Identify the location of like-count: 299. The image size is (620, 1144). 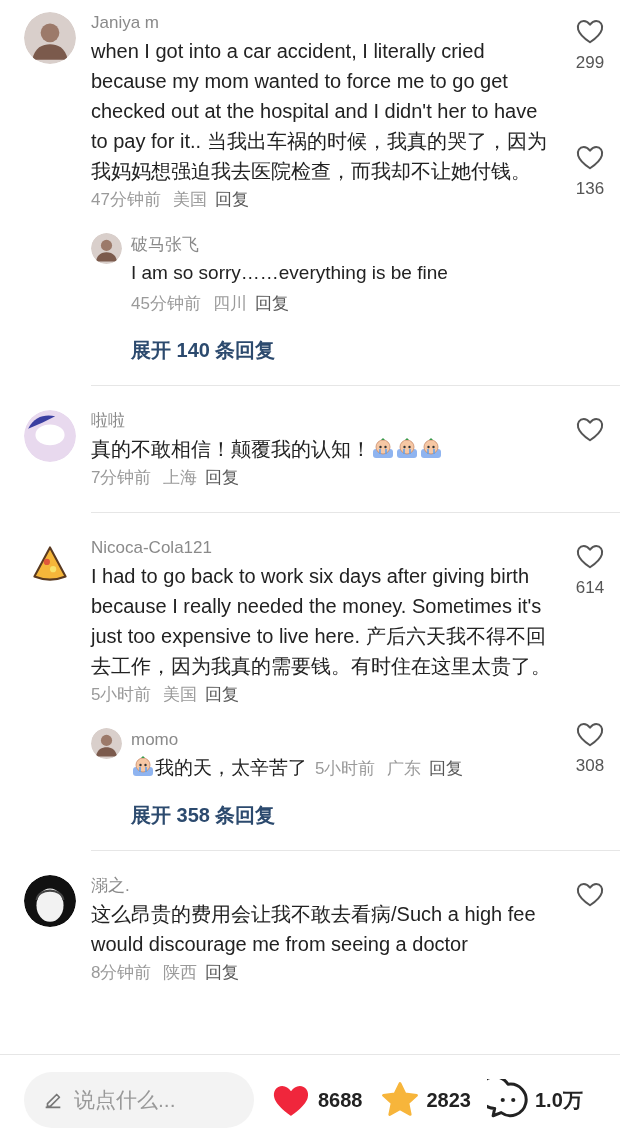
(590, 63).